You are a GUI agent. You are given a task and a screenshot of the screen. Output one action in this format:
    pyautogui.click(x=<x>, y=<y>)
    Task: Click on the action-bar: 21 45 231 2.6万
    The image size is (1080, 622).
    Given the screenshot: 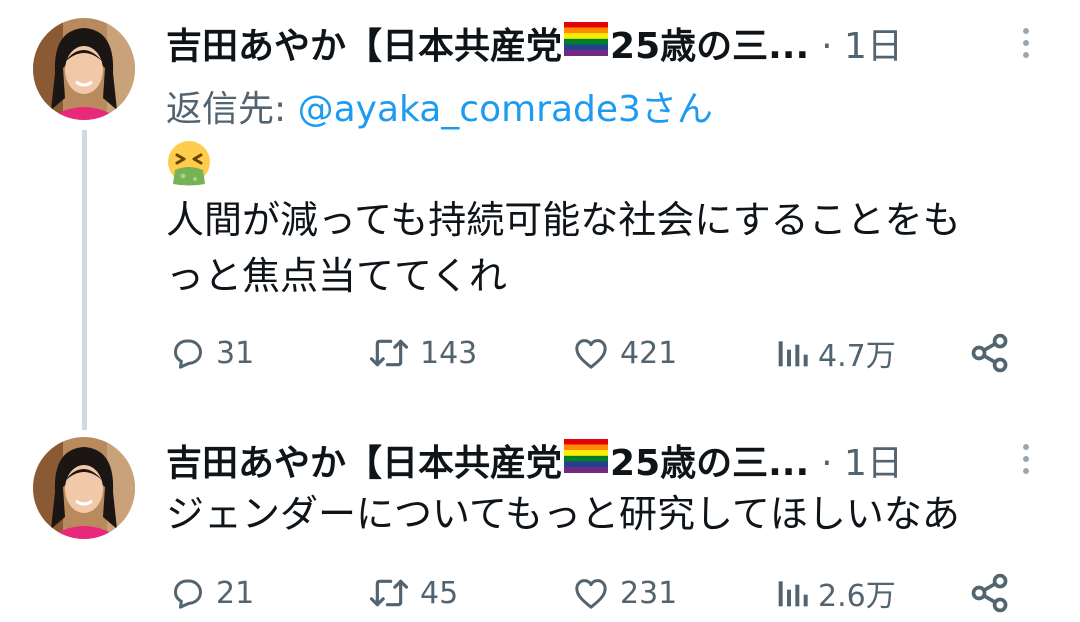 What is the action you would take?
    pyautogui.click(x=598, y=593)
    